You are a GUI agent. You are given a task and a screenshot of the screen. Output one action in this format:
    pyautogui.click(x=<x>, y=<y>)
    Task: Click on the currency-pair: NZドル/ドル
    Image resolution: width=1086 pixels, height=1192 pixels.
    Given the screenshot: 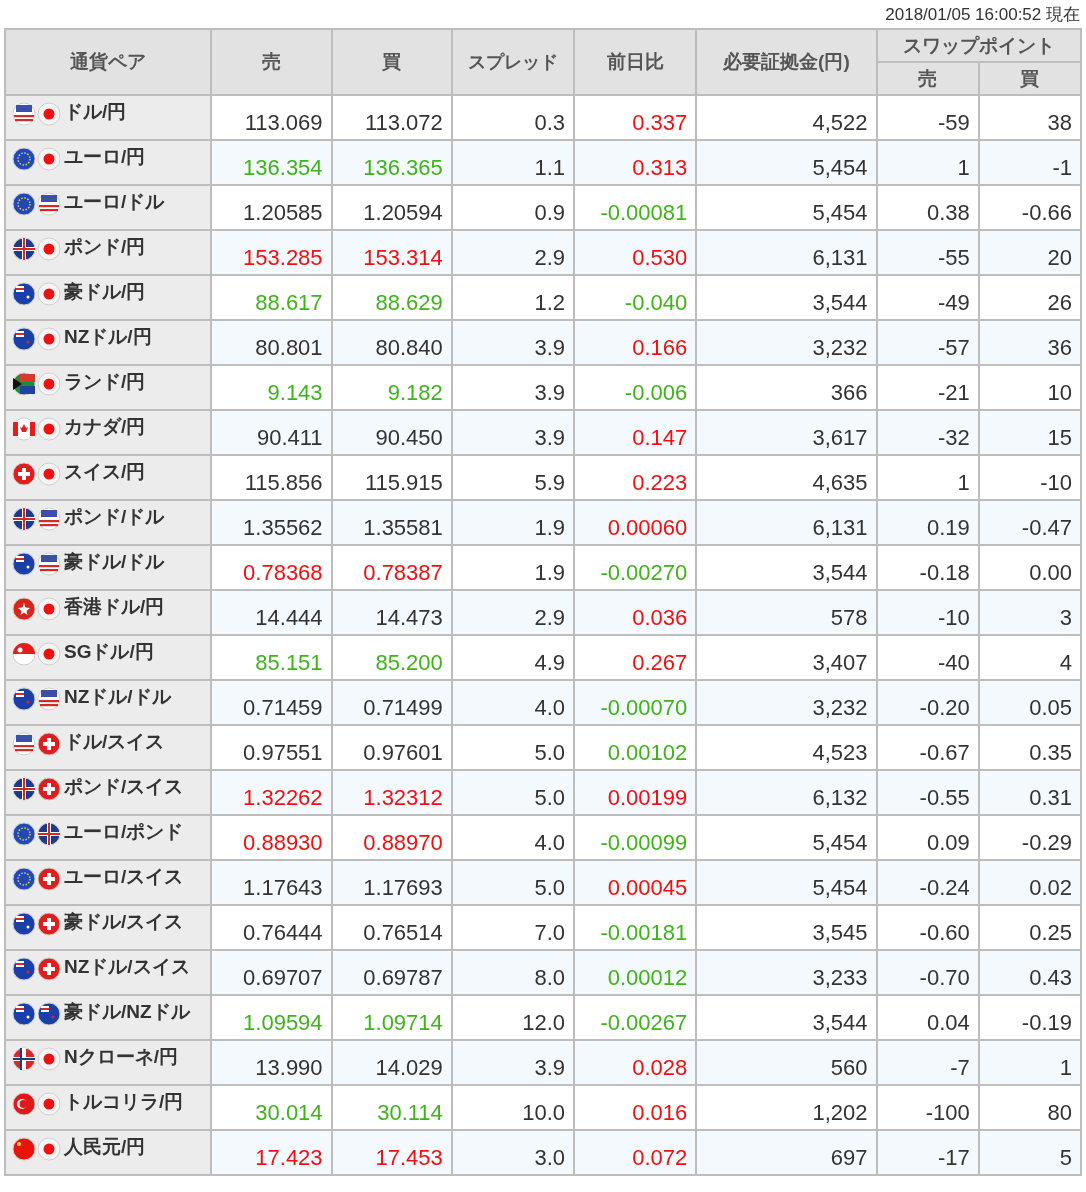 What is the action you would take?
    pyautogui.click(x=117, y=696)
    